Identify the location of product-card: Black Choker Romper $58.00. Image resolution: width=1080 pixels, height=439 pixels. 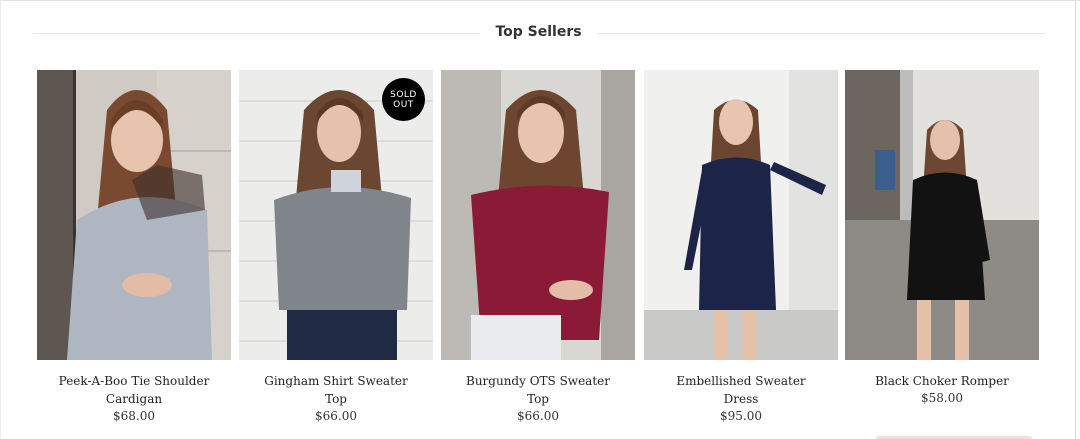
(942, 238).